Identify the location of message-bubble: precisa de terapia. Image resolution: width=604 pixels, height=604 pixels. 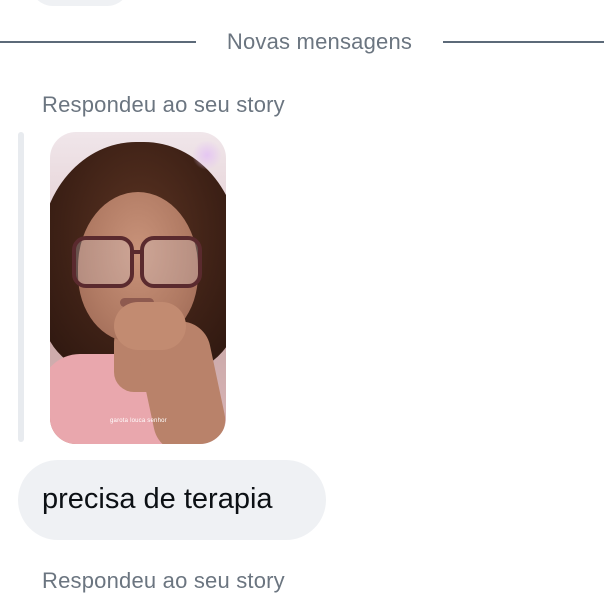
(172, 500).